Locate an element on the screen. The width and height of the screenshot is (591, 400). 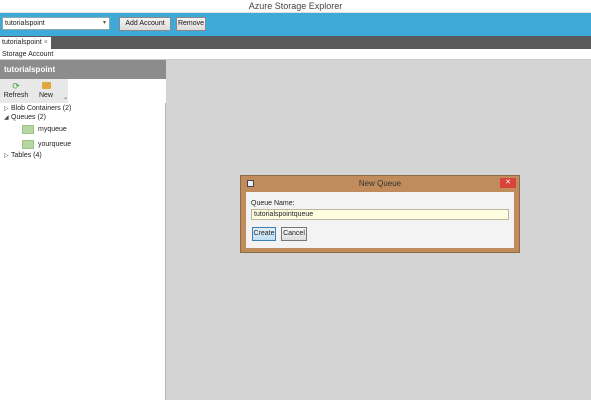
tree-node-queues: ◢ Queues (2) is located at coordinates (25, 117).